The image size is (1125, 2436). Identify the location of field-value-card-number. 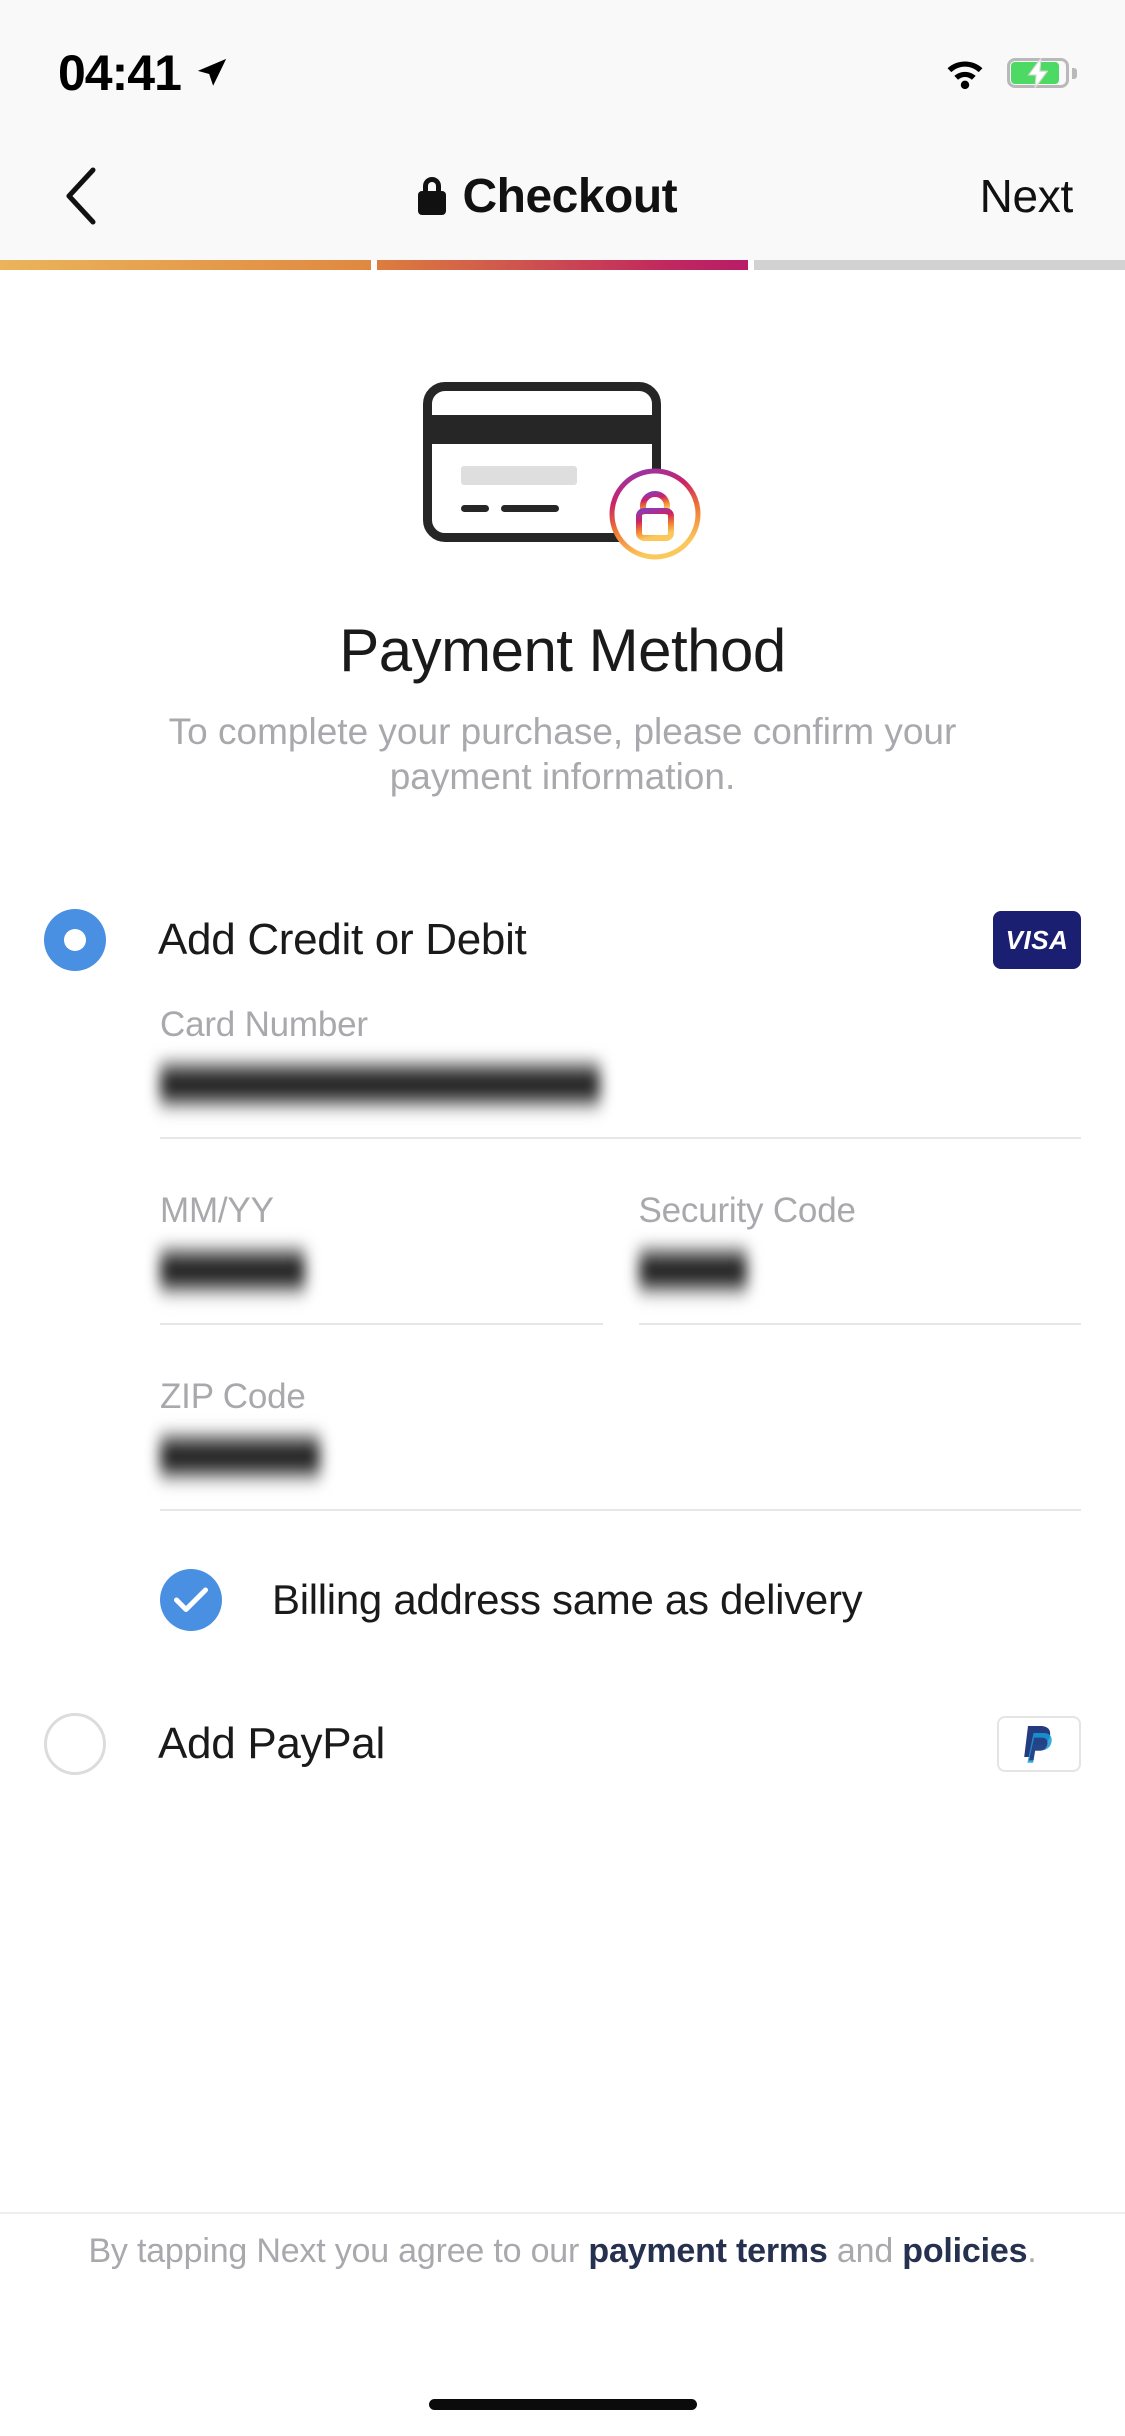
(620, 1086).